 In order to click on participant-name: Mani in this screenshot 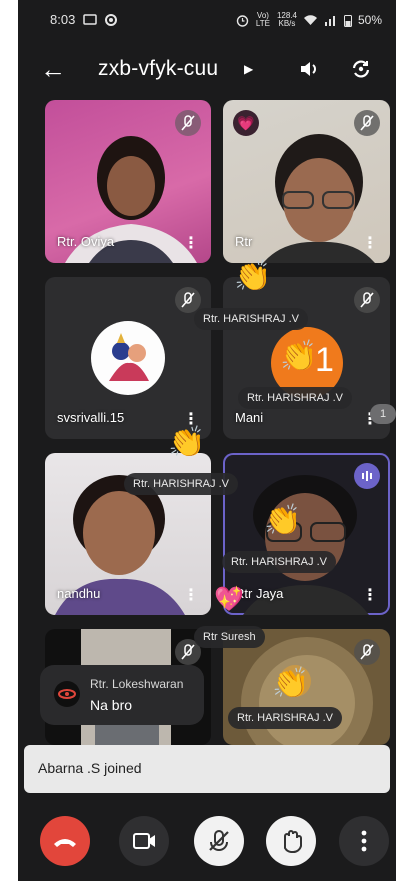, I will do `click(249, 417)`.